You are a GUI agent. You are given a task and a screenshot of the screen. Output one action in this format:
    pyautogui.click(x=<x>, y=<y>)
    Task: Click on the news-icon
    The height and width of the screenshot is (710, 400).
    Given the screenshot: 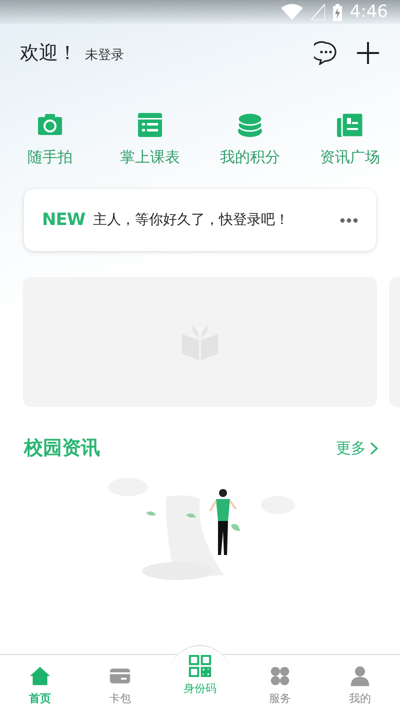 What is the action you would take?
    pyautogui.click(x=350, y=125)
    